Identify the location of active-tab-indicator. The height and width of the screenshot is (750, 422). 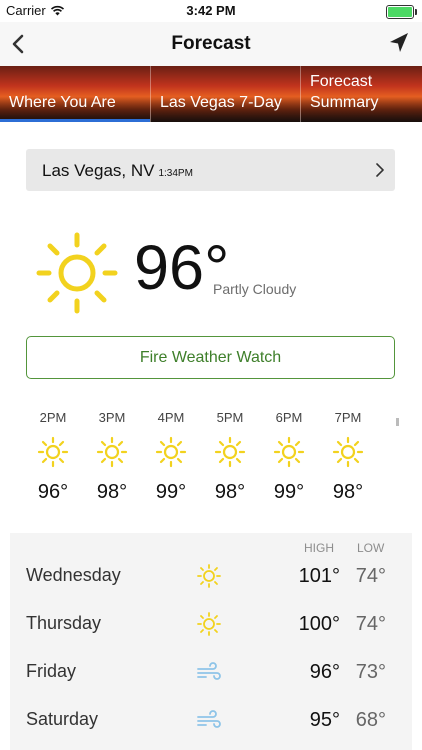
(75, 120).